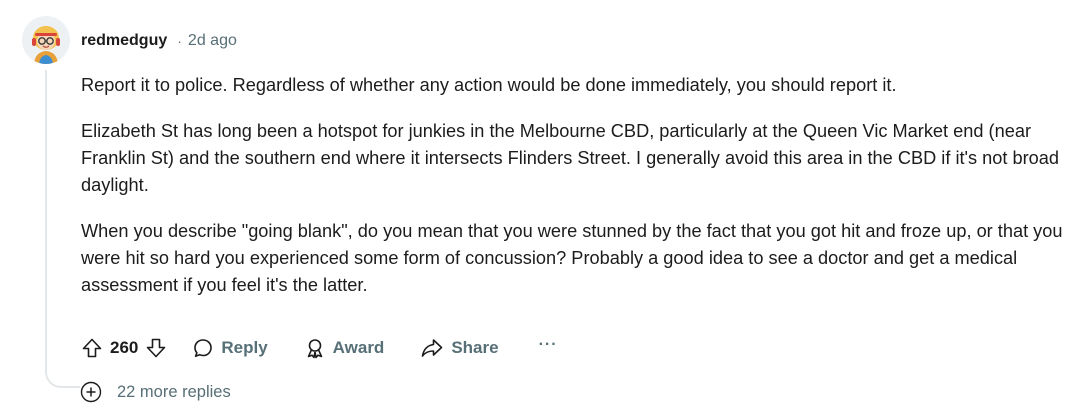 The image size is (1080, 414). Describe the element at coordinates (358, 347) in the screenshot. I see `award-label: Award` at that location.